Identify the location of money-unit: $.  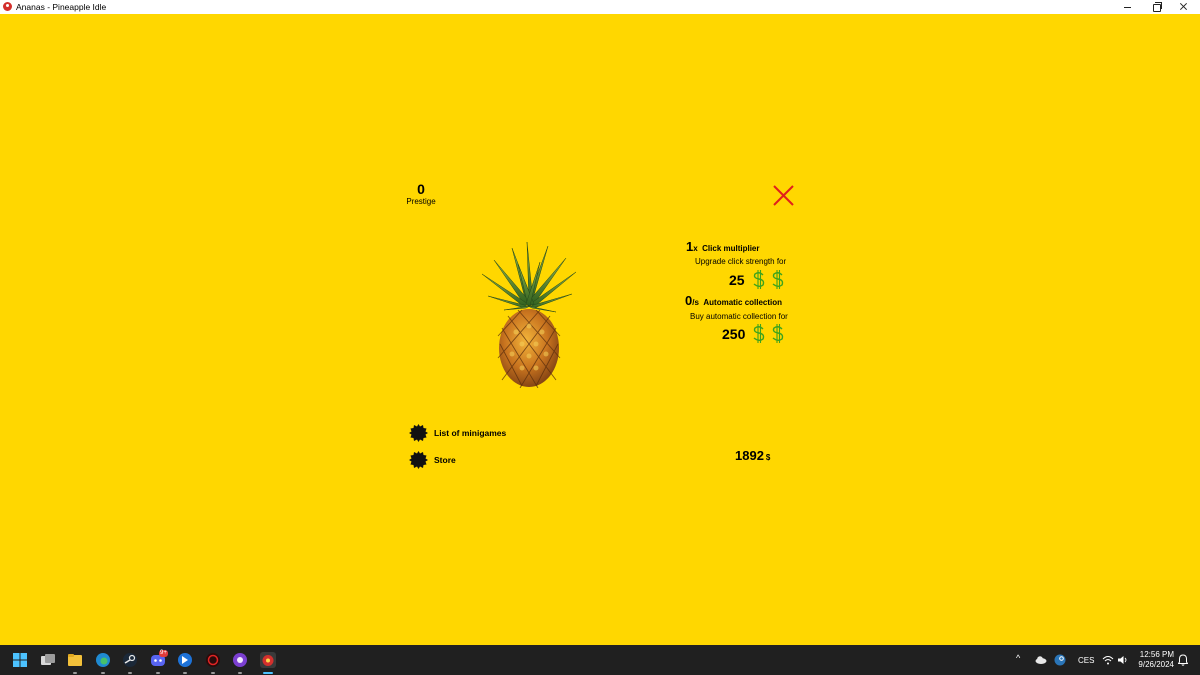
(768, 457).